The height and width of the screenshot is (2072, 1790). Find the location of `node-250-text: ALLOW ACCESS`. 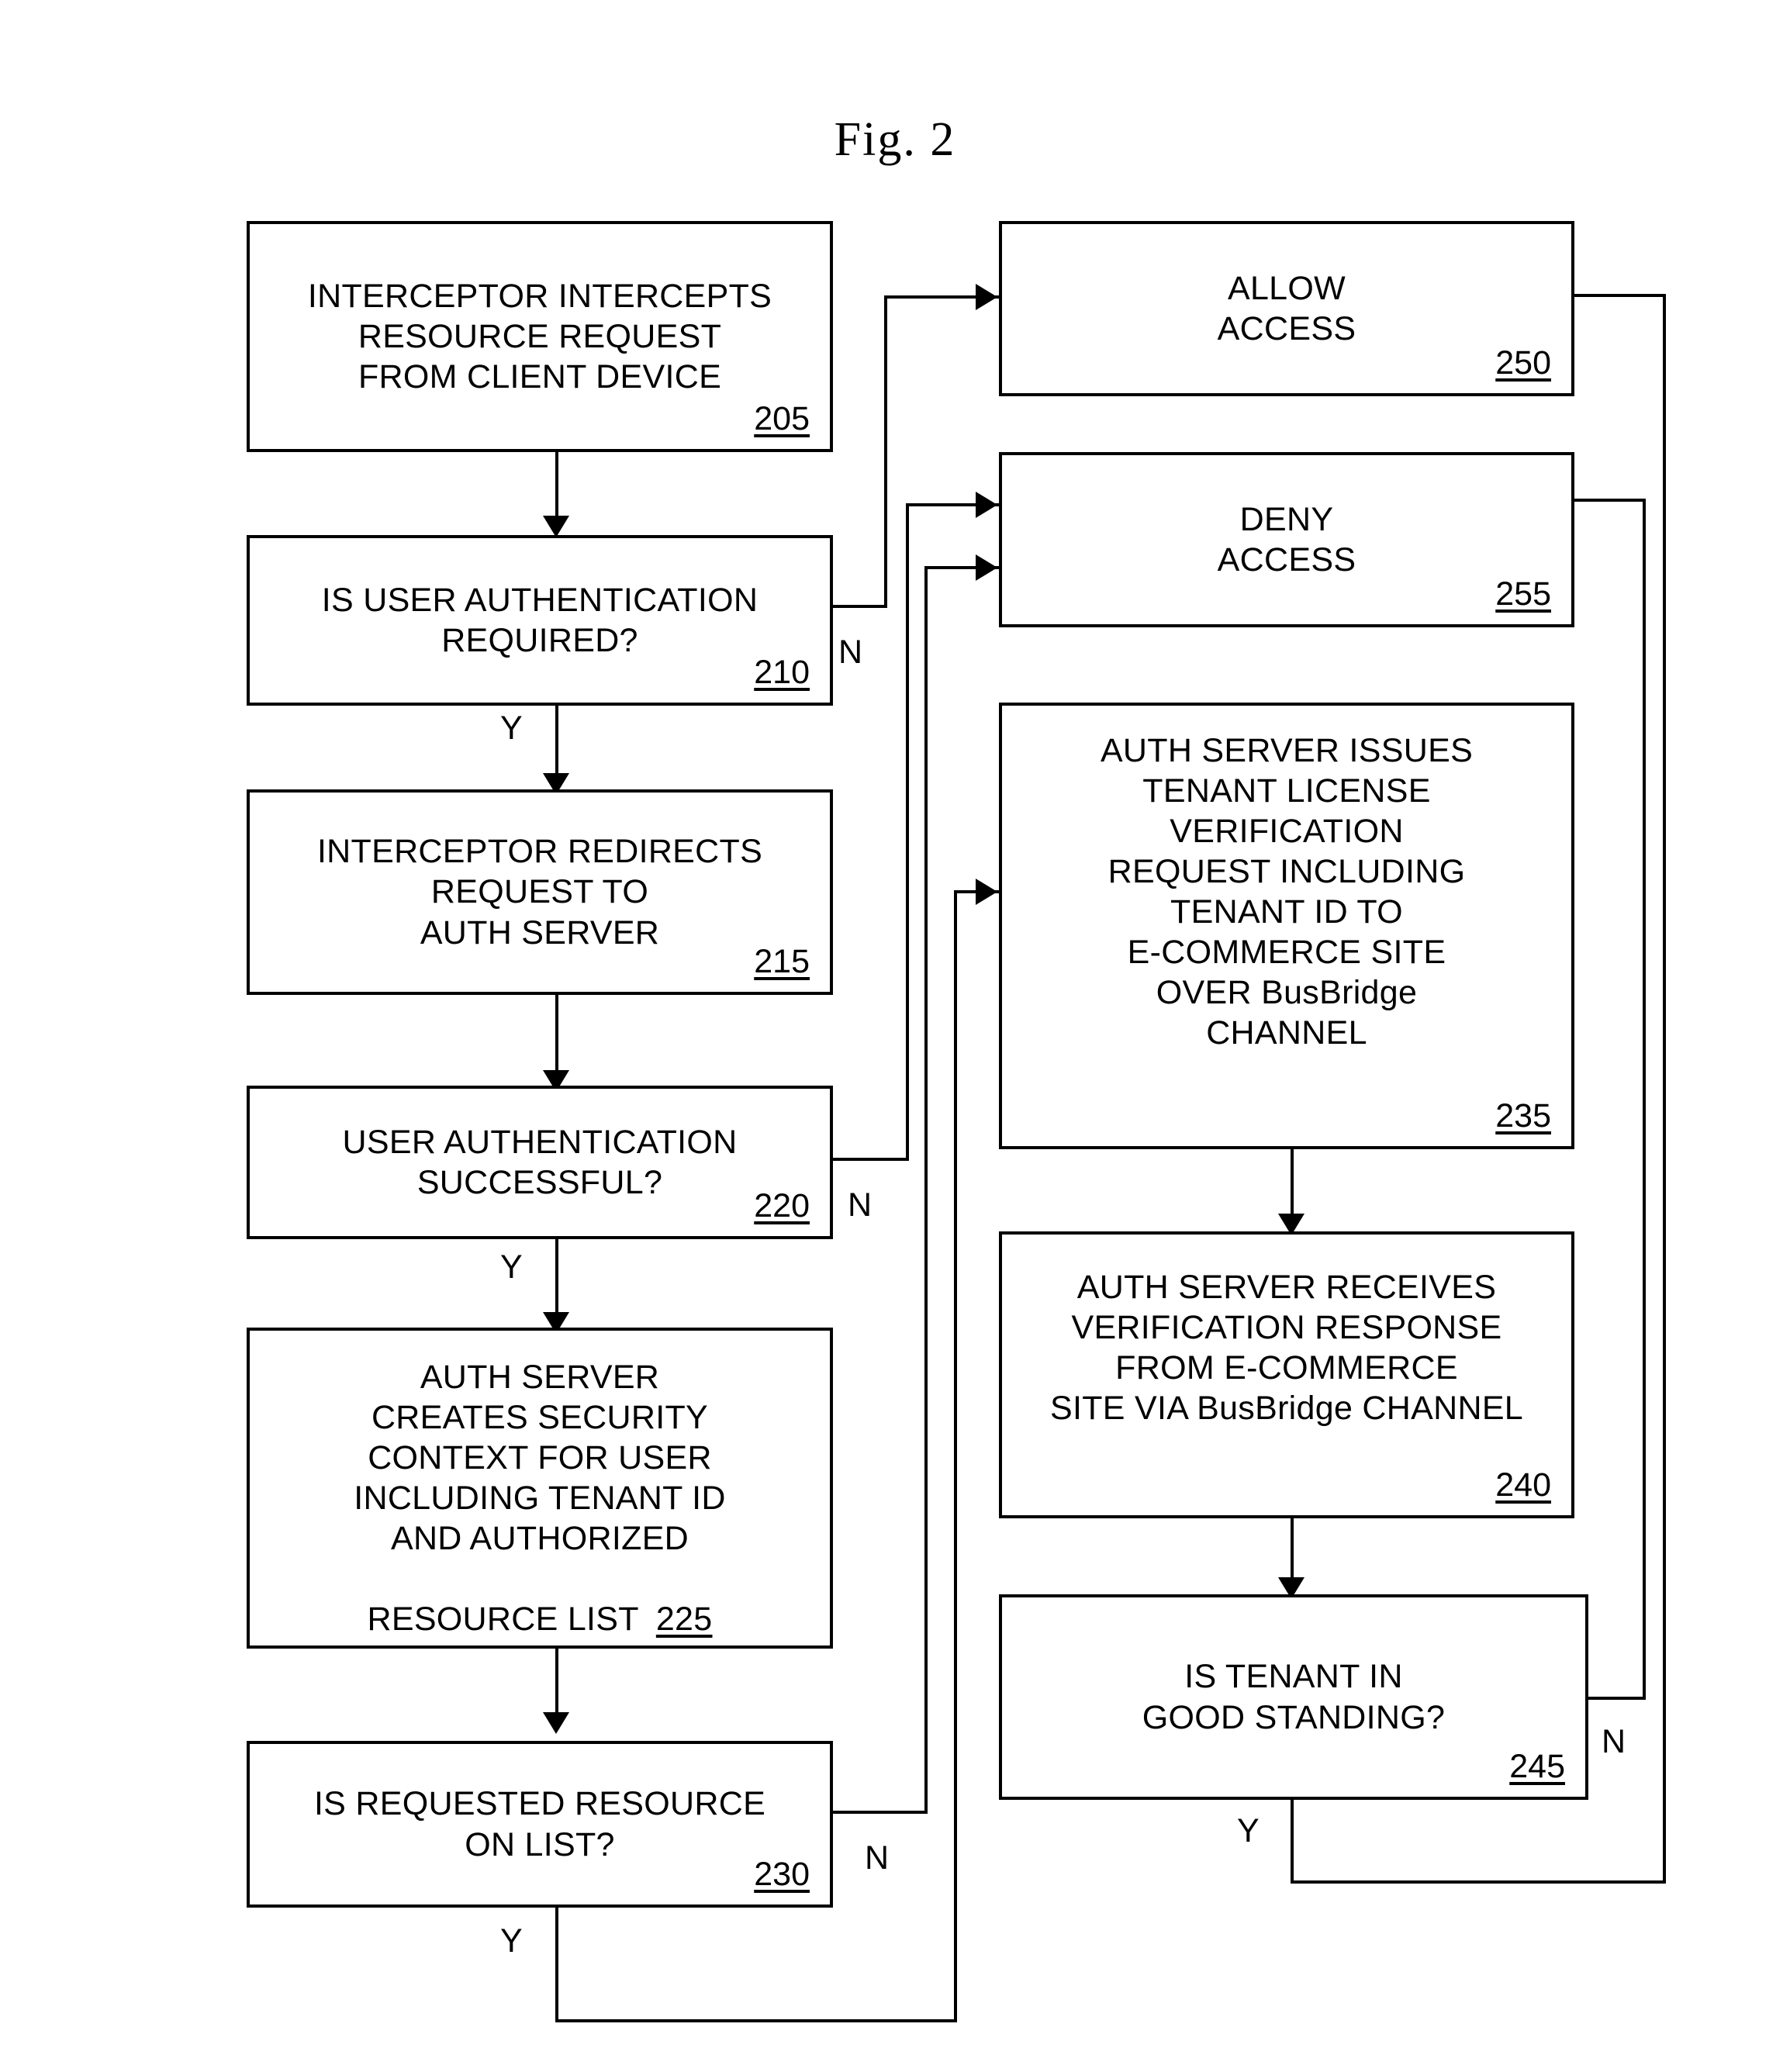

node-250-text: ALLOW ACCESS is located at coordinates (1287, 308).